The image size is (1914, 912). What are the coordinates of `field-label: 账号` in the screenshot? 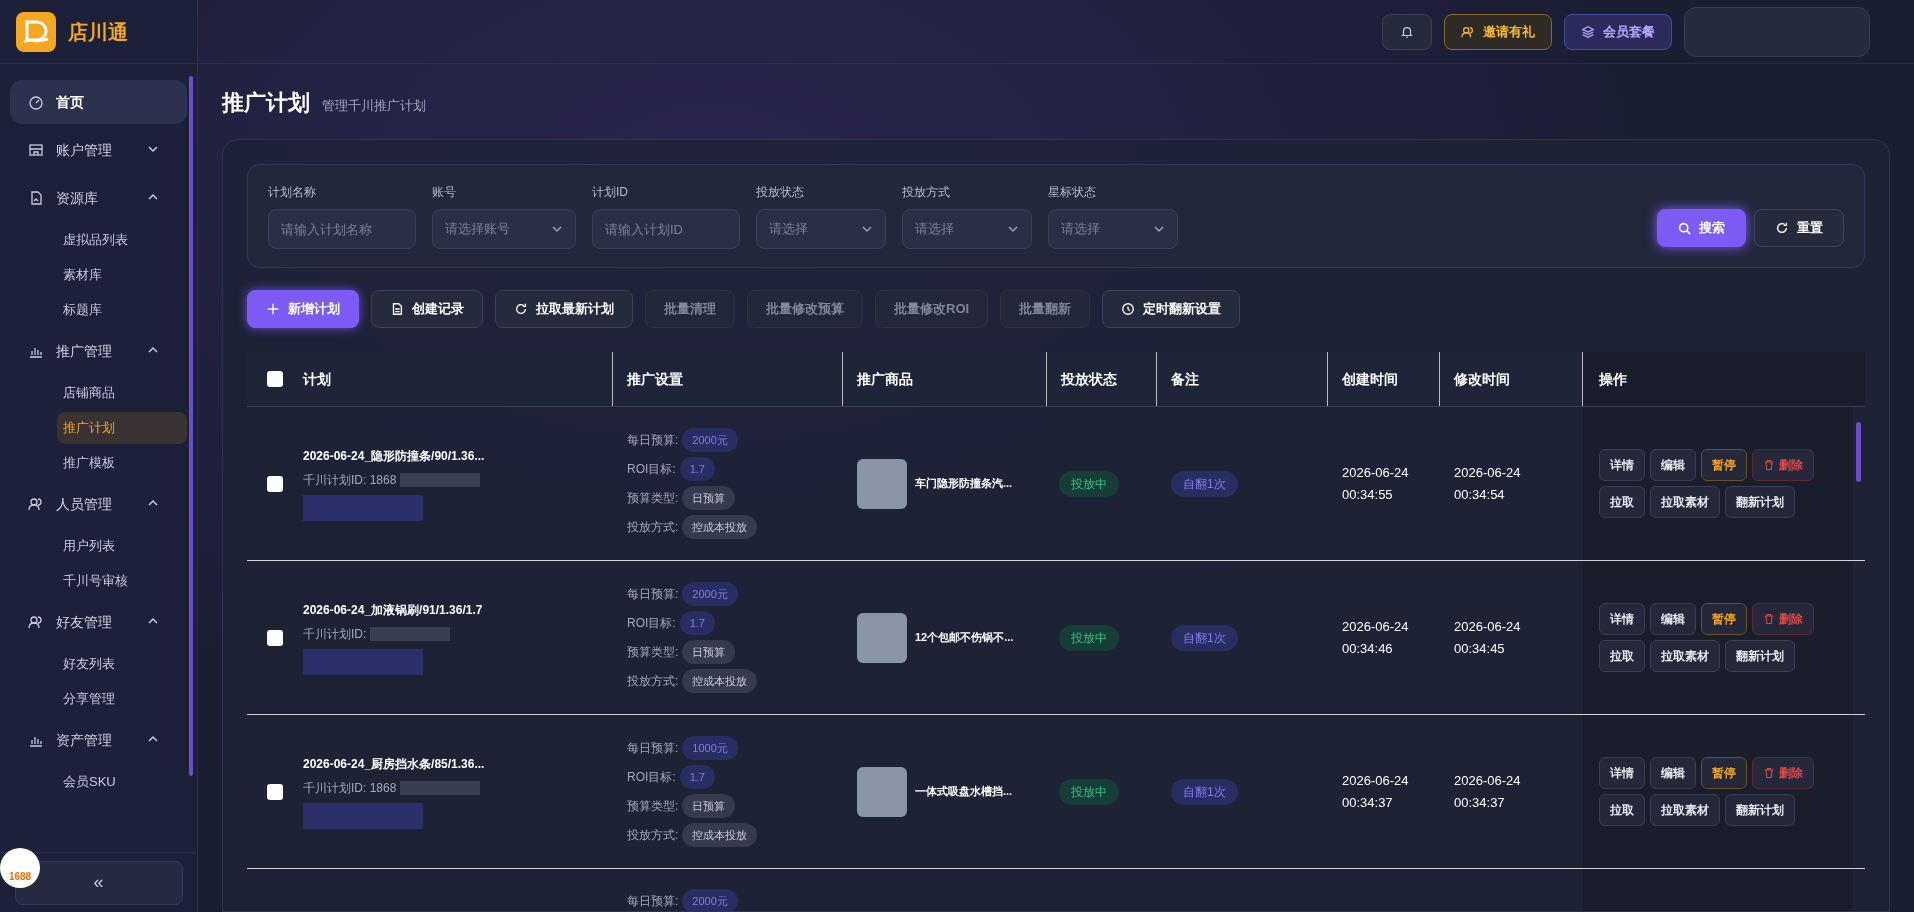 It's located at (444, 192).